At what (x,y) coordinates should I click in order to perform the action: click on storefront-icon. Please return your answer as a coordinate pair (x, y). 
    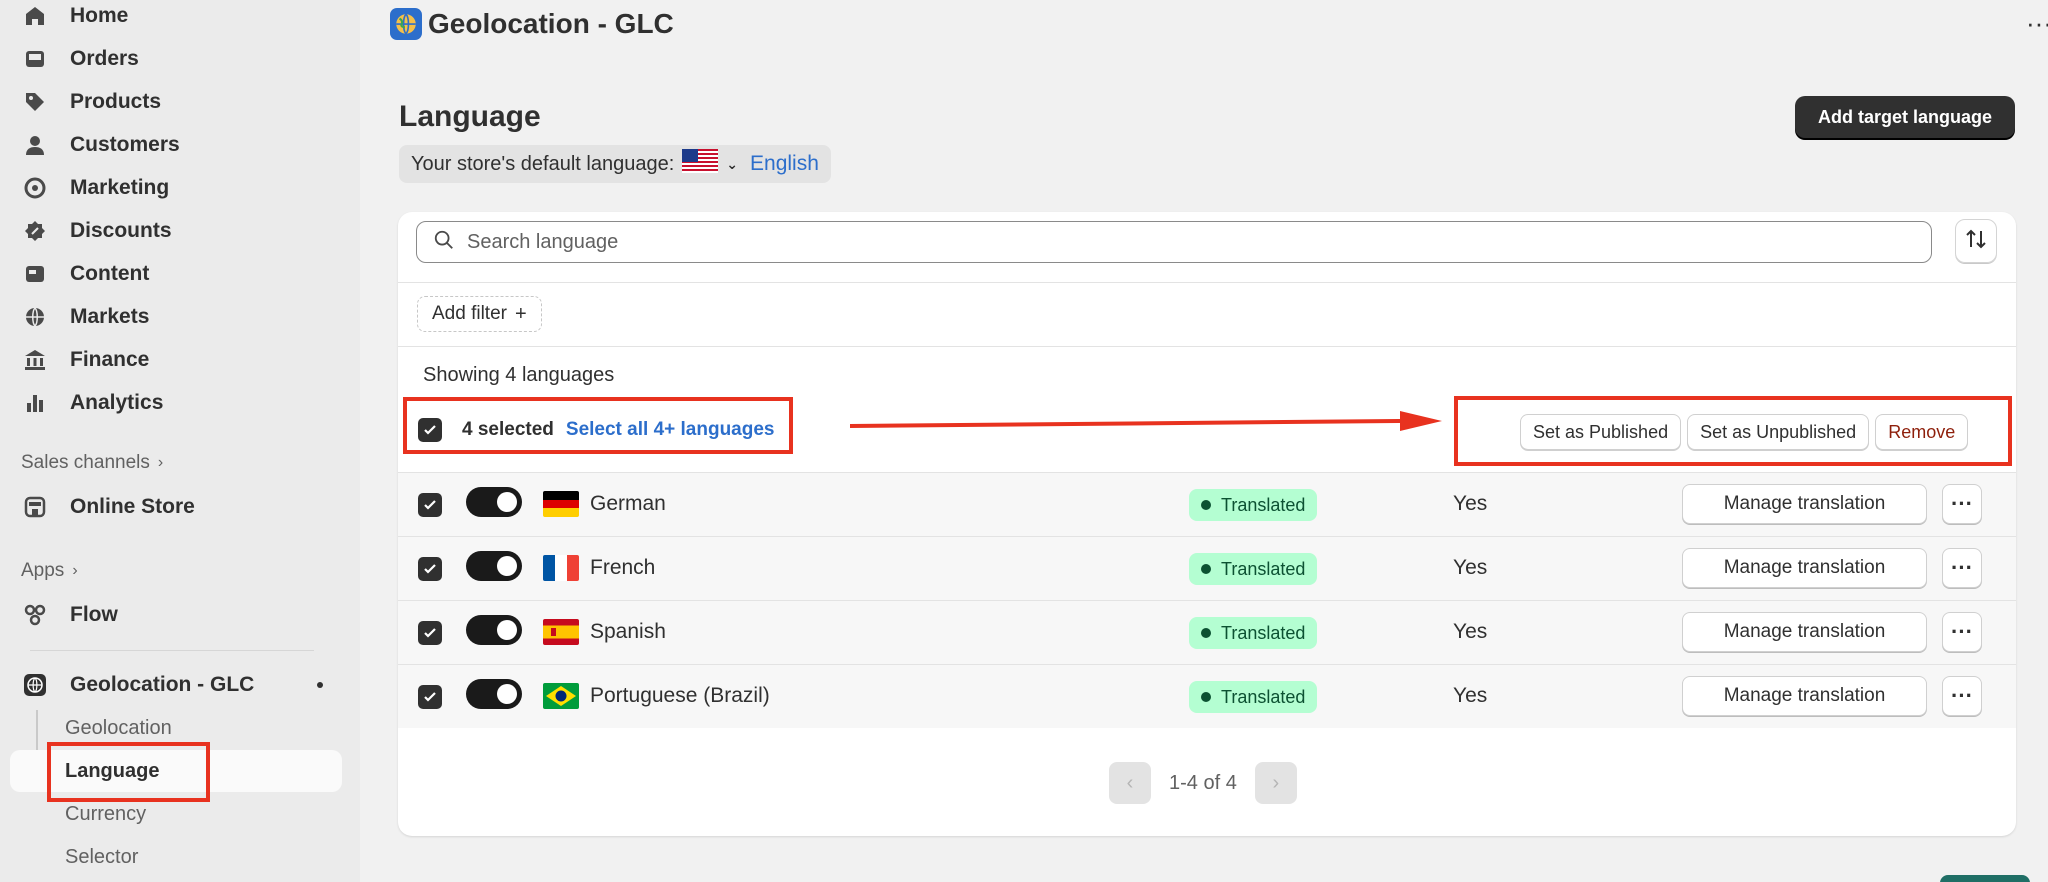
    Looking at the image, I should click on (35, 507).